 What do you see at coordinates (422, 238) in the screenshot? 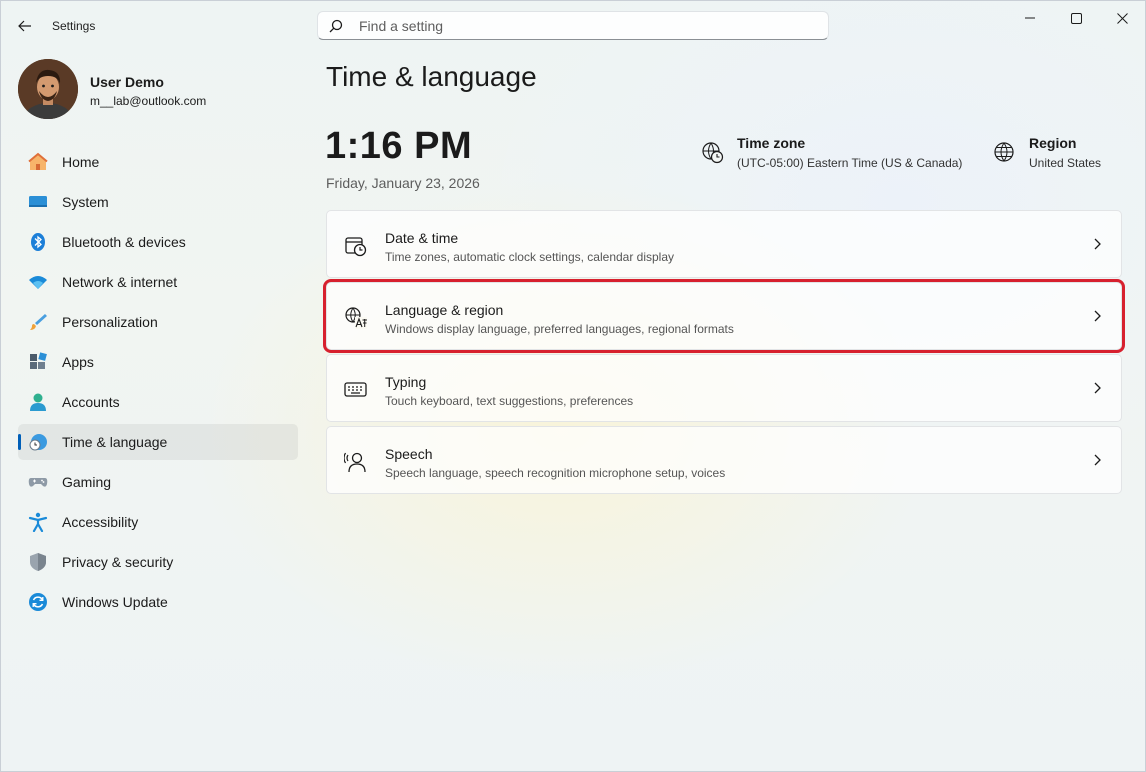
I see `card-title: Date & time` at bounding box center [422, 238].